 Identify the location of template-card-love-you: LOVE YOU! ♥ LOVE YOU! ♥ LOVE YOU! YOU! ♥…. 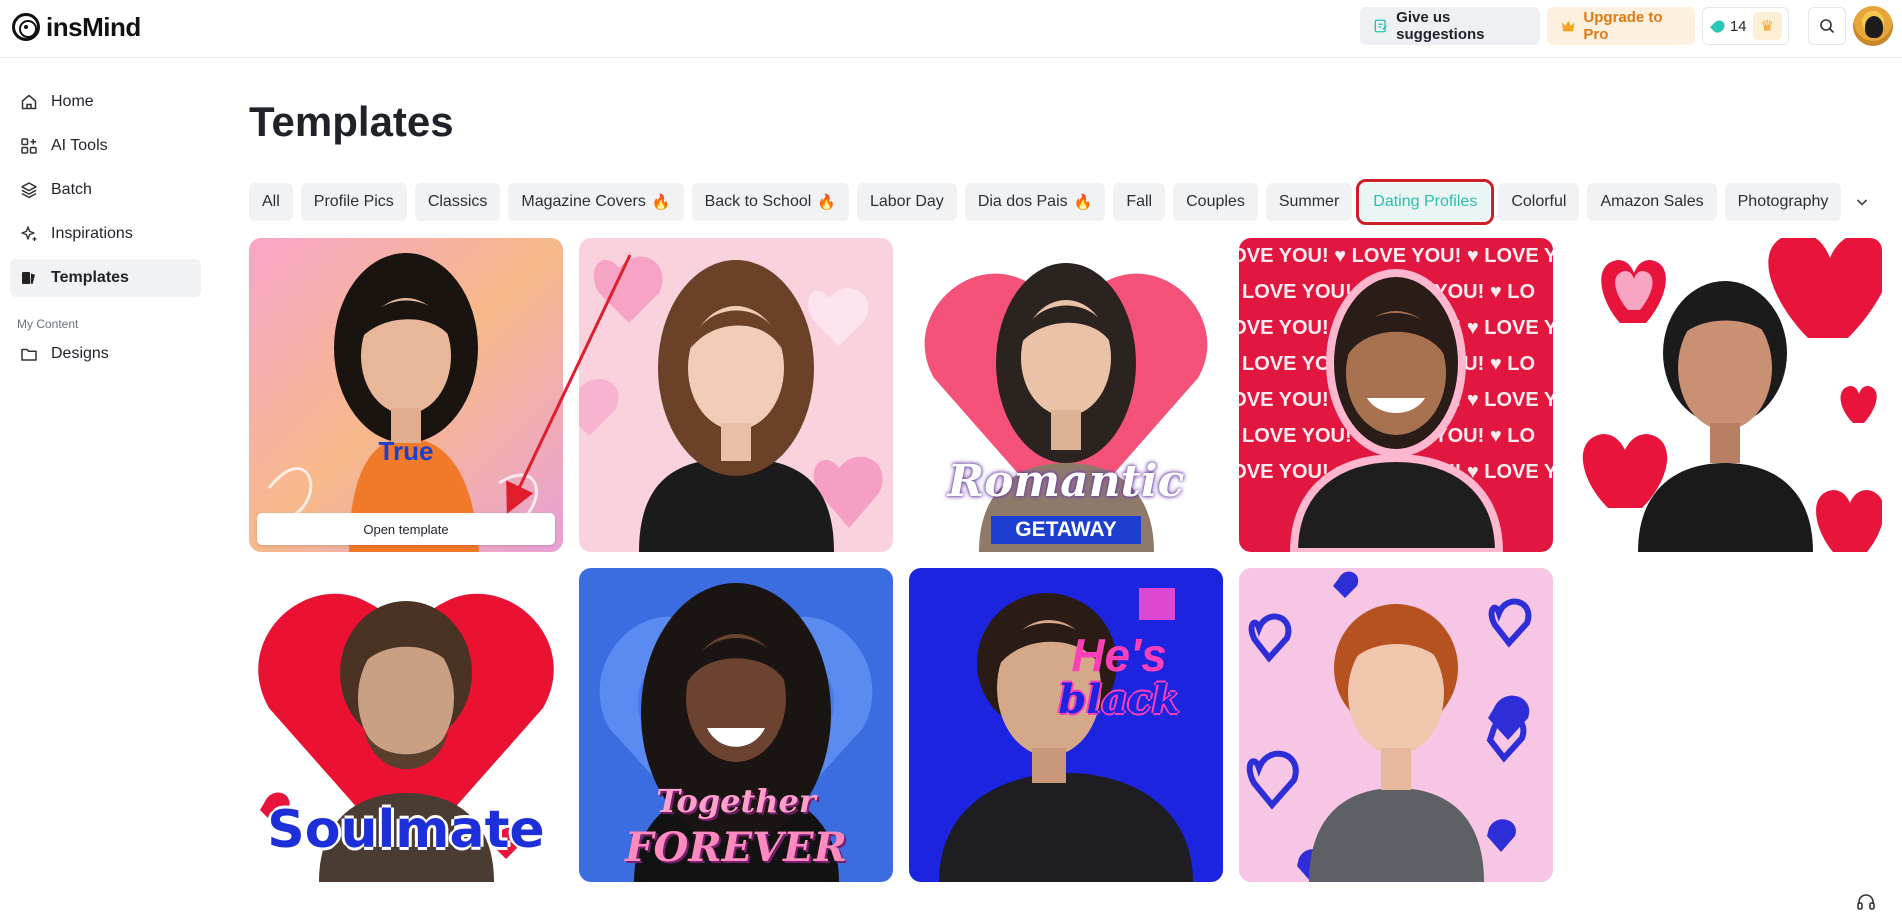
(1396, 395).